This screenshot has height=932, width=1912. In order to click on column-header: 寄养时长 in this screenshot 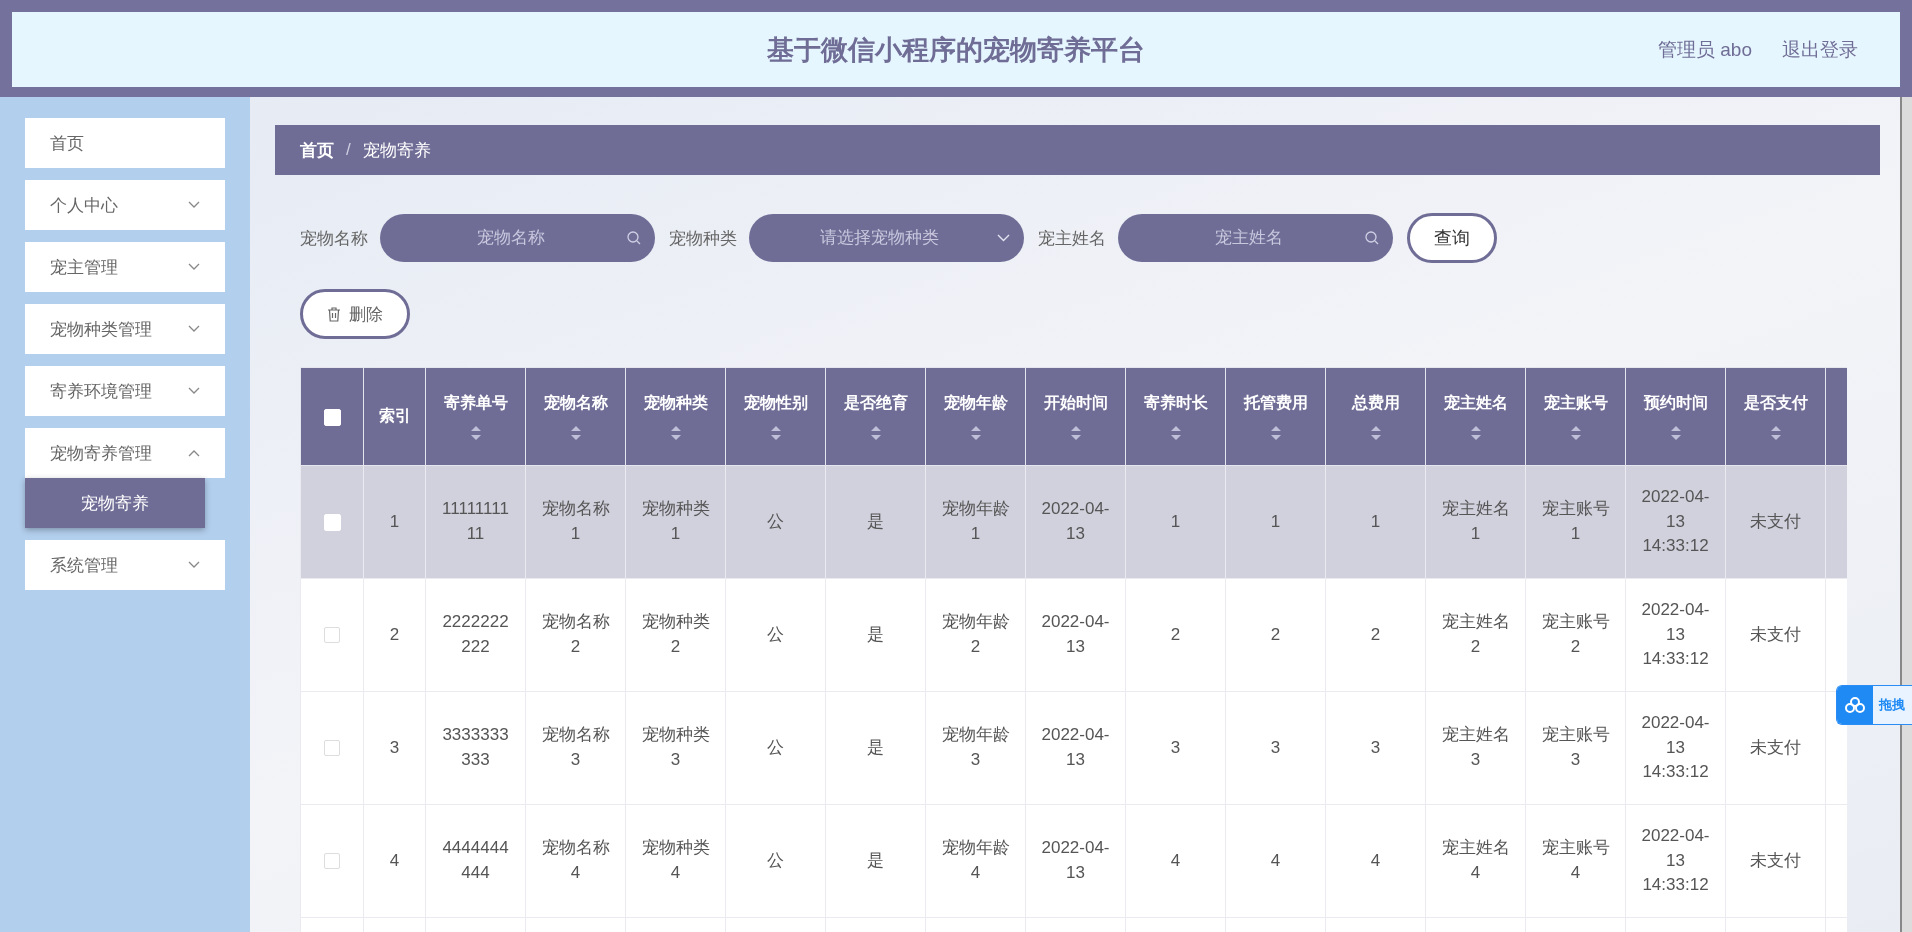, I will do `click(1175, 416)`.